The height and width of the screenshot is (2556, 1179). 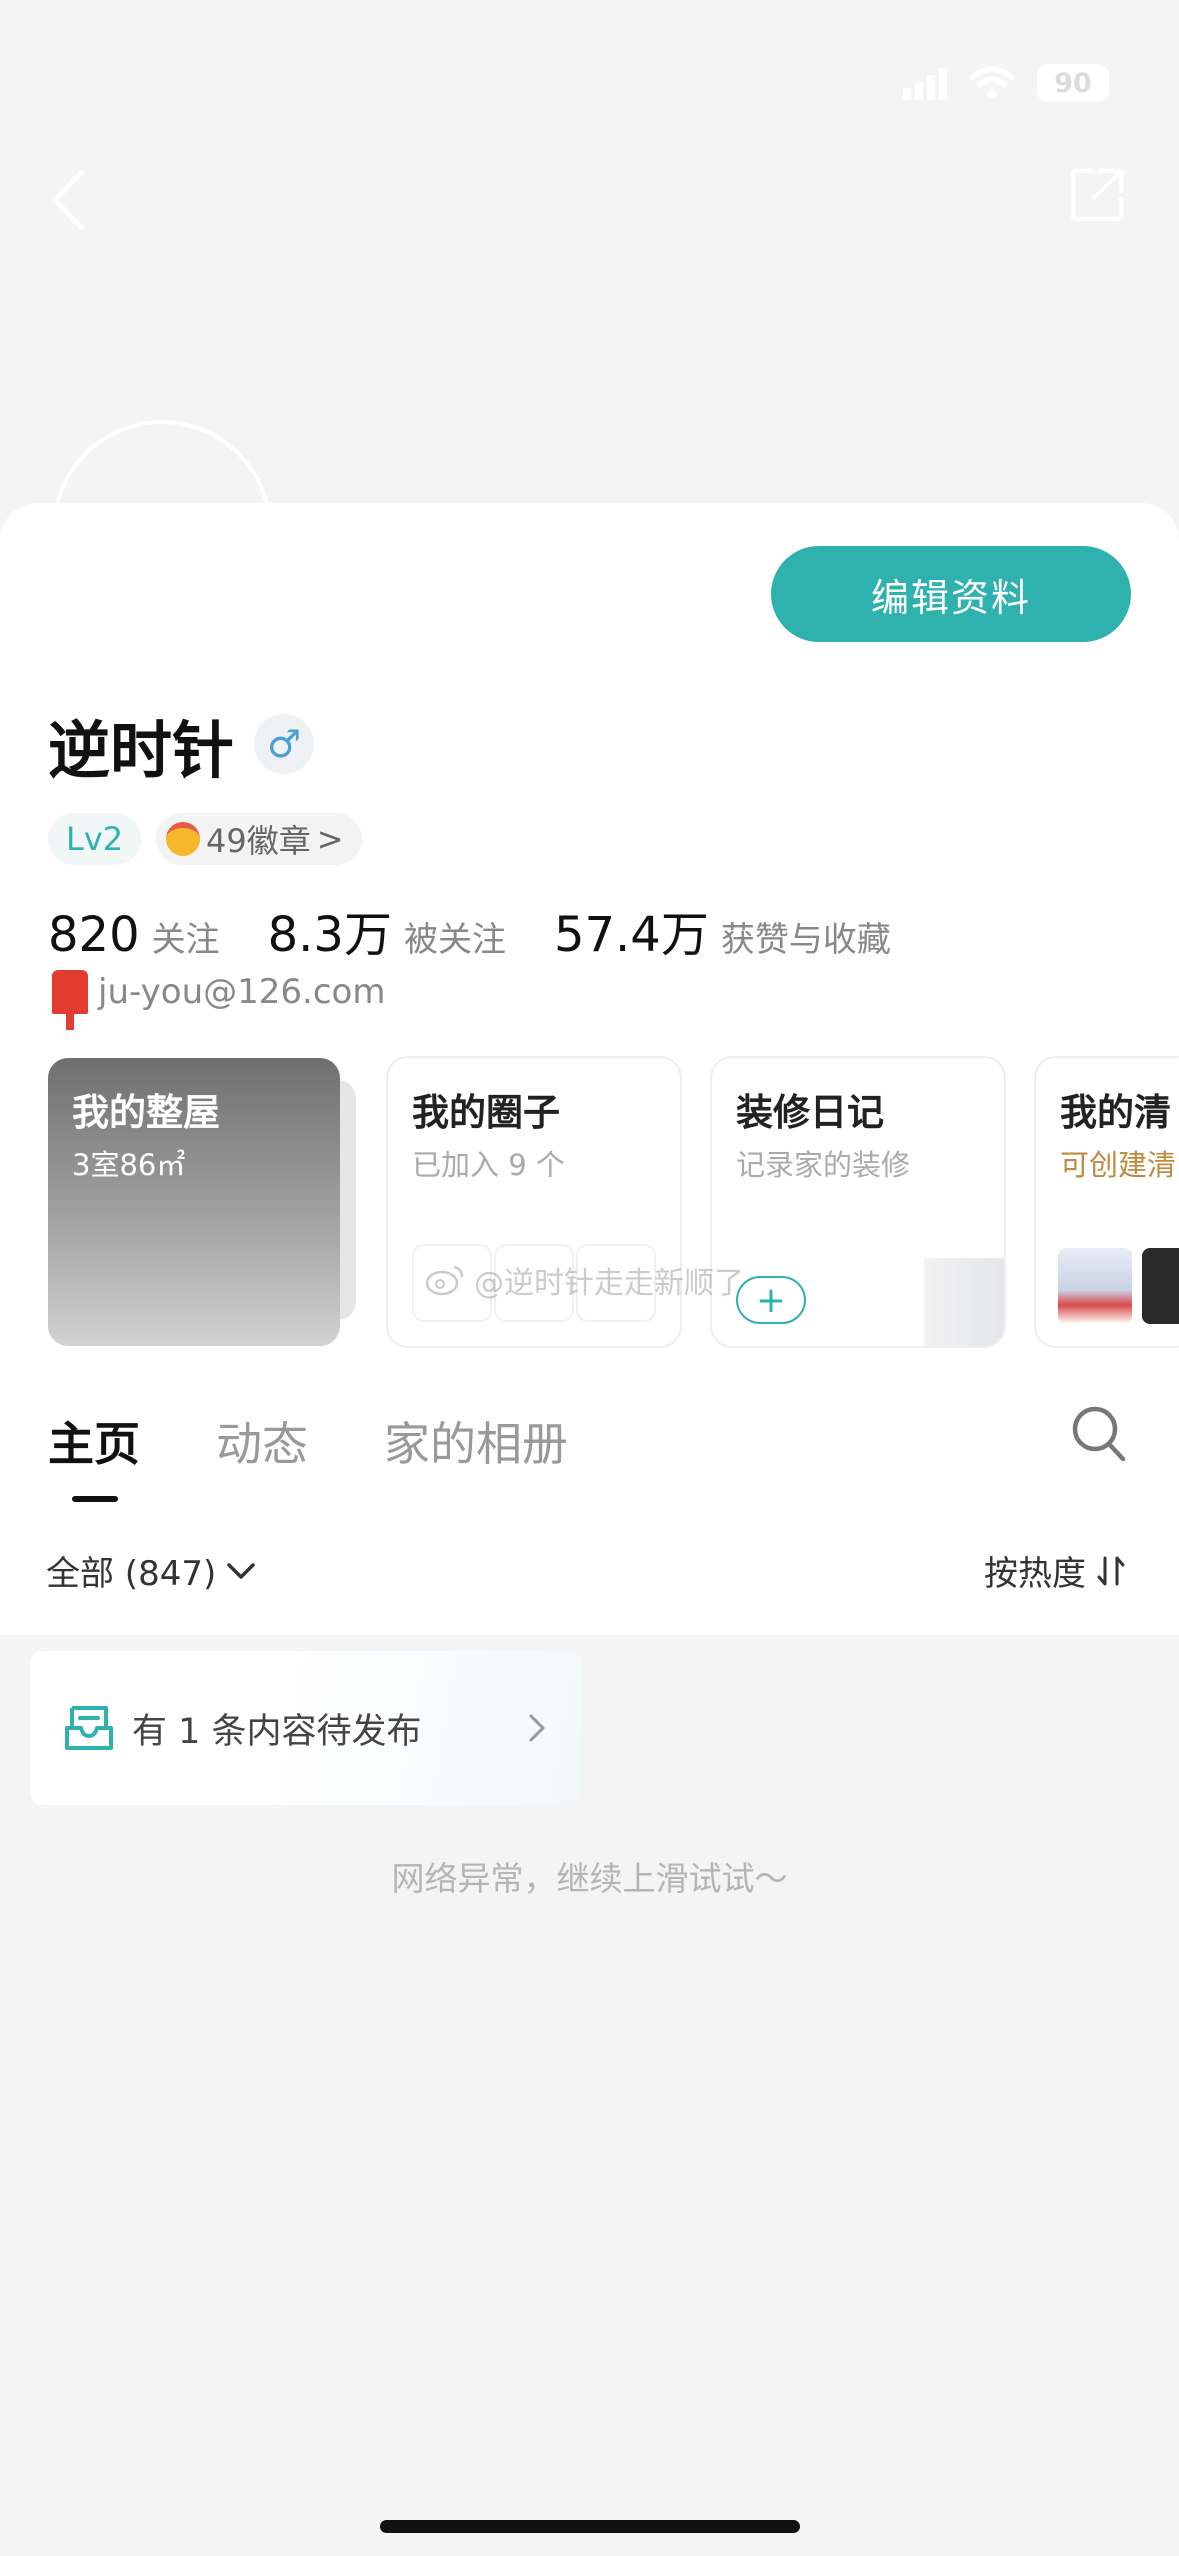 What do you see at coordinates (146, 1112) in the screenshot?
I see `tile-title: 我的整屋` at bounding box center [146, 1112].